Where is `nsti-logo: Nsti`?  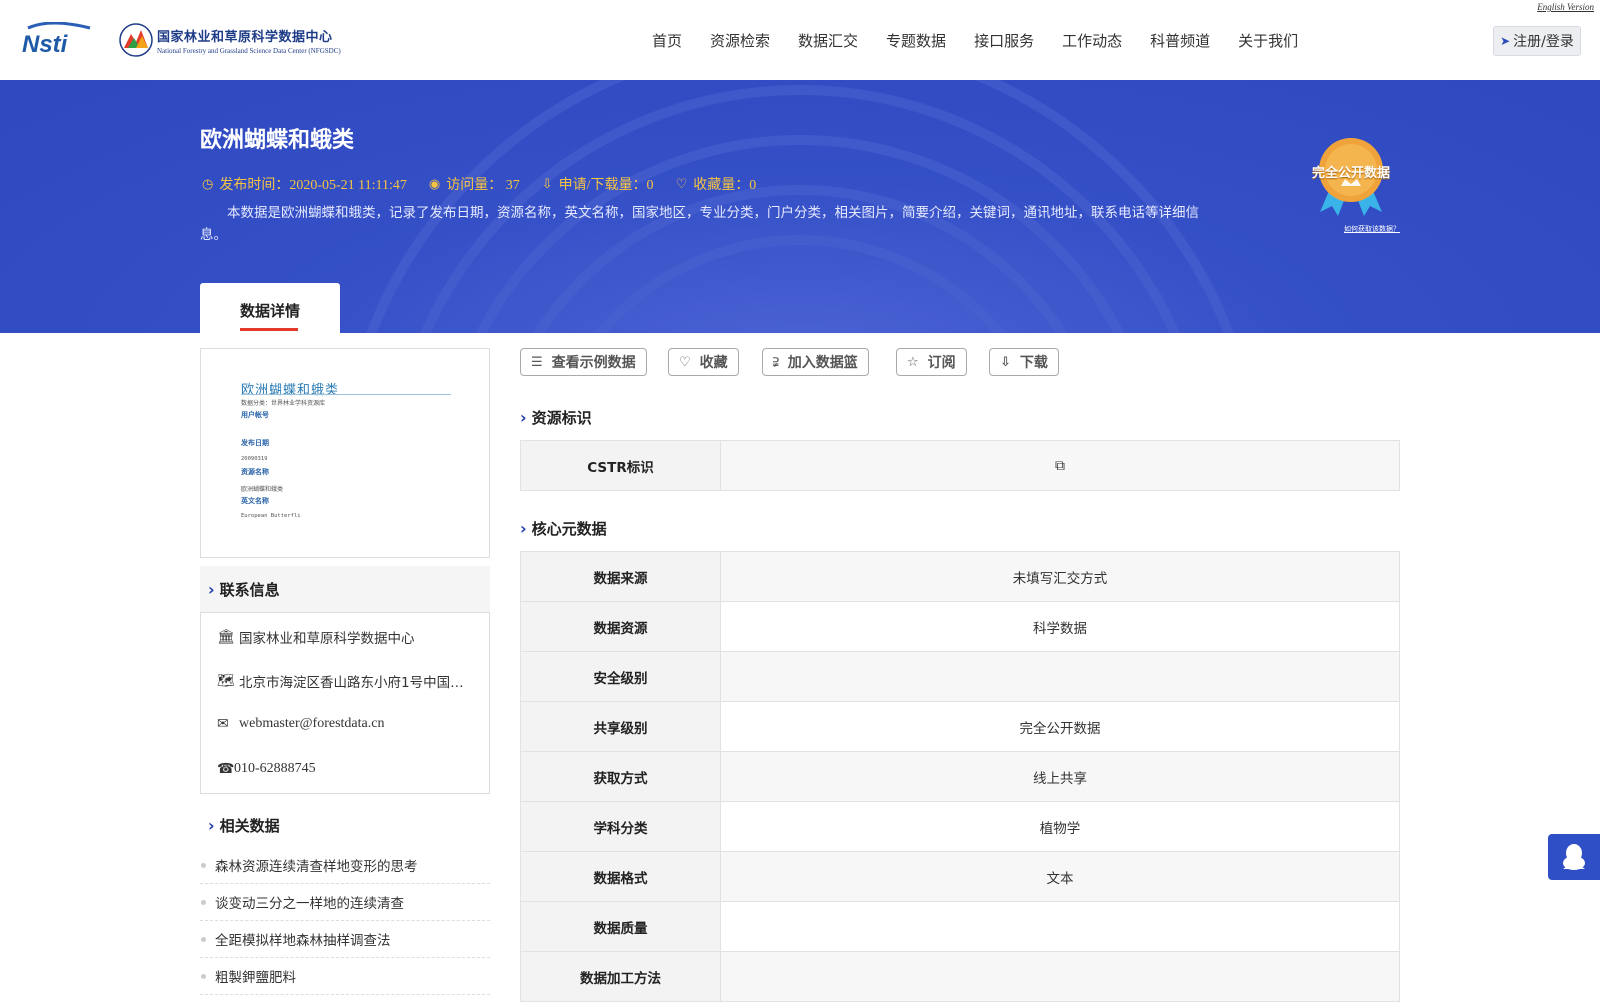 nsti-logo: Nsti is located at coordinates (59, 39).